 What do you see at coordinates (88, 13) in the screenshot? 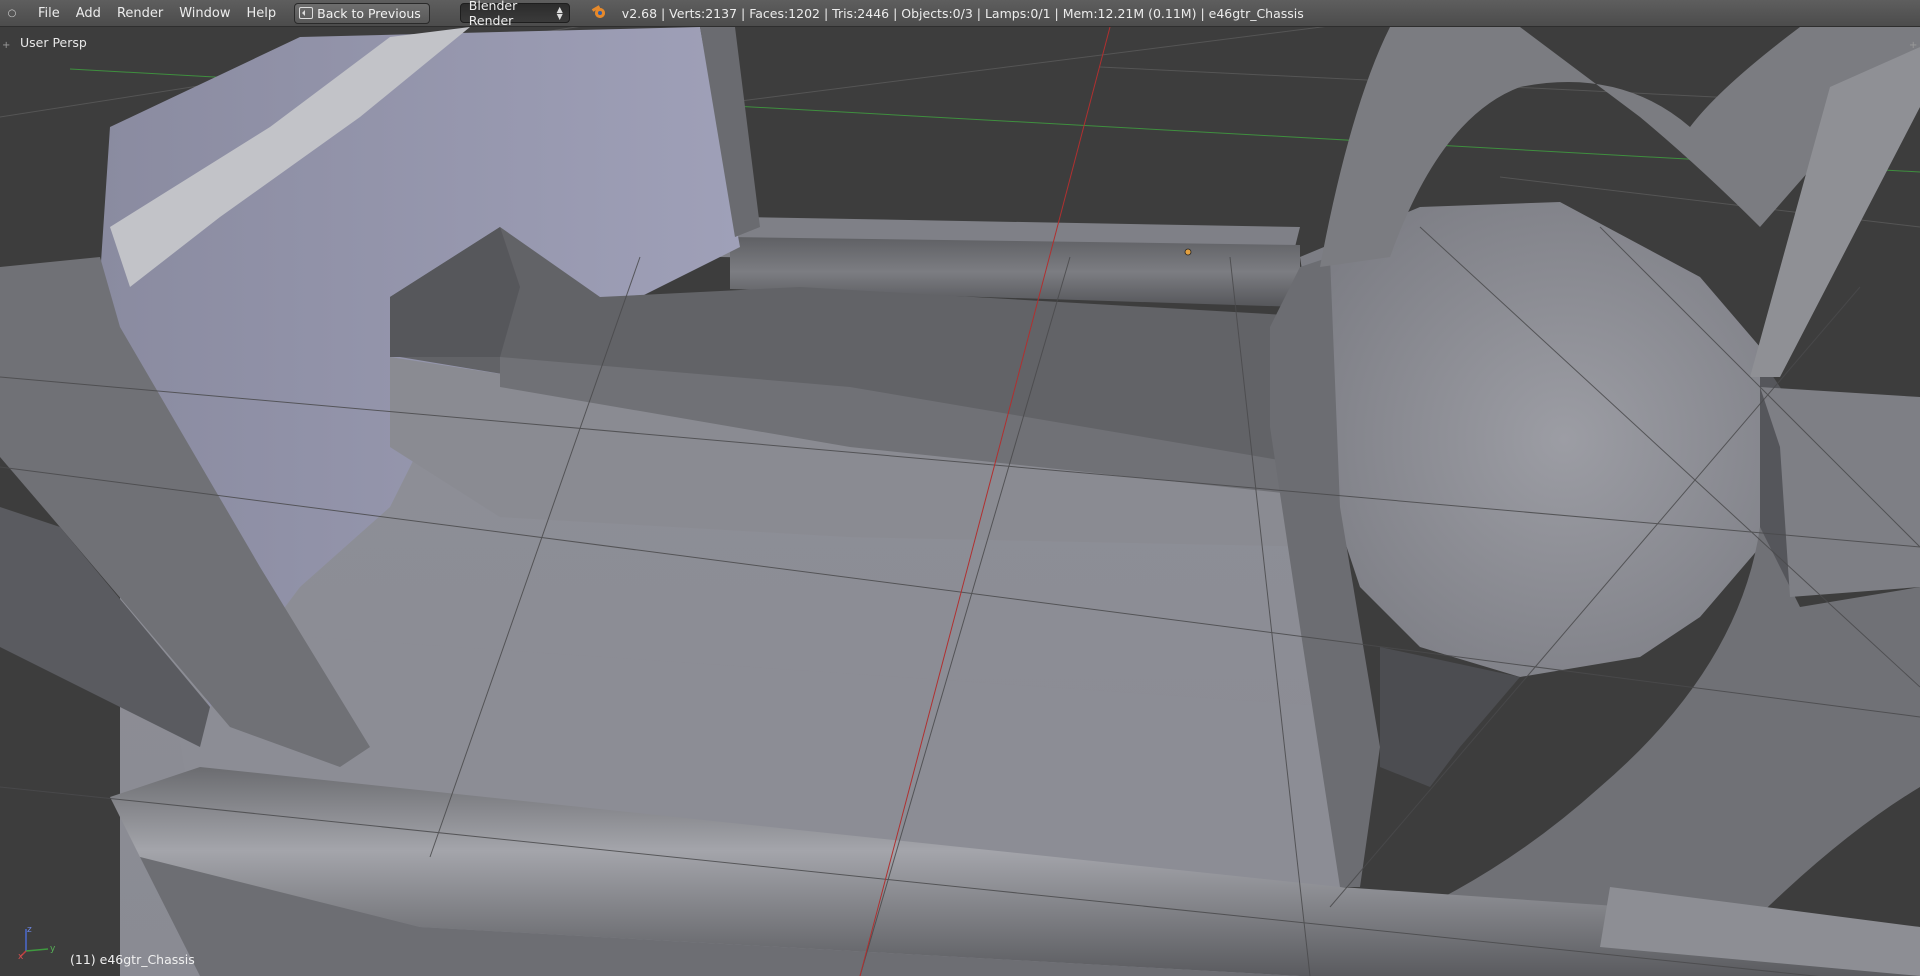
I see `menu-add: Add` at bounding box center [88, 13].